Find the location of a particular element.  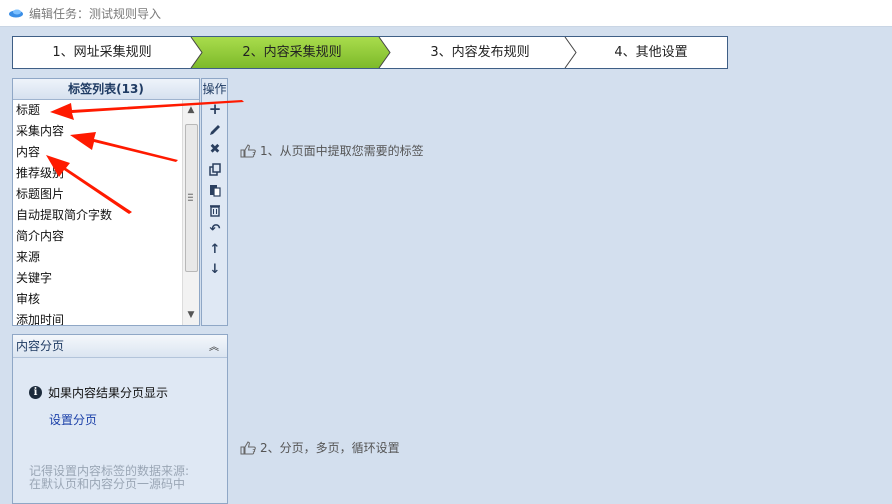

paging-note-line2: 在默认页和内容分页一源码中 is located at coordinates (107, 484).